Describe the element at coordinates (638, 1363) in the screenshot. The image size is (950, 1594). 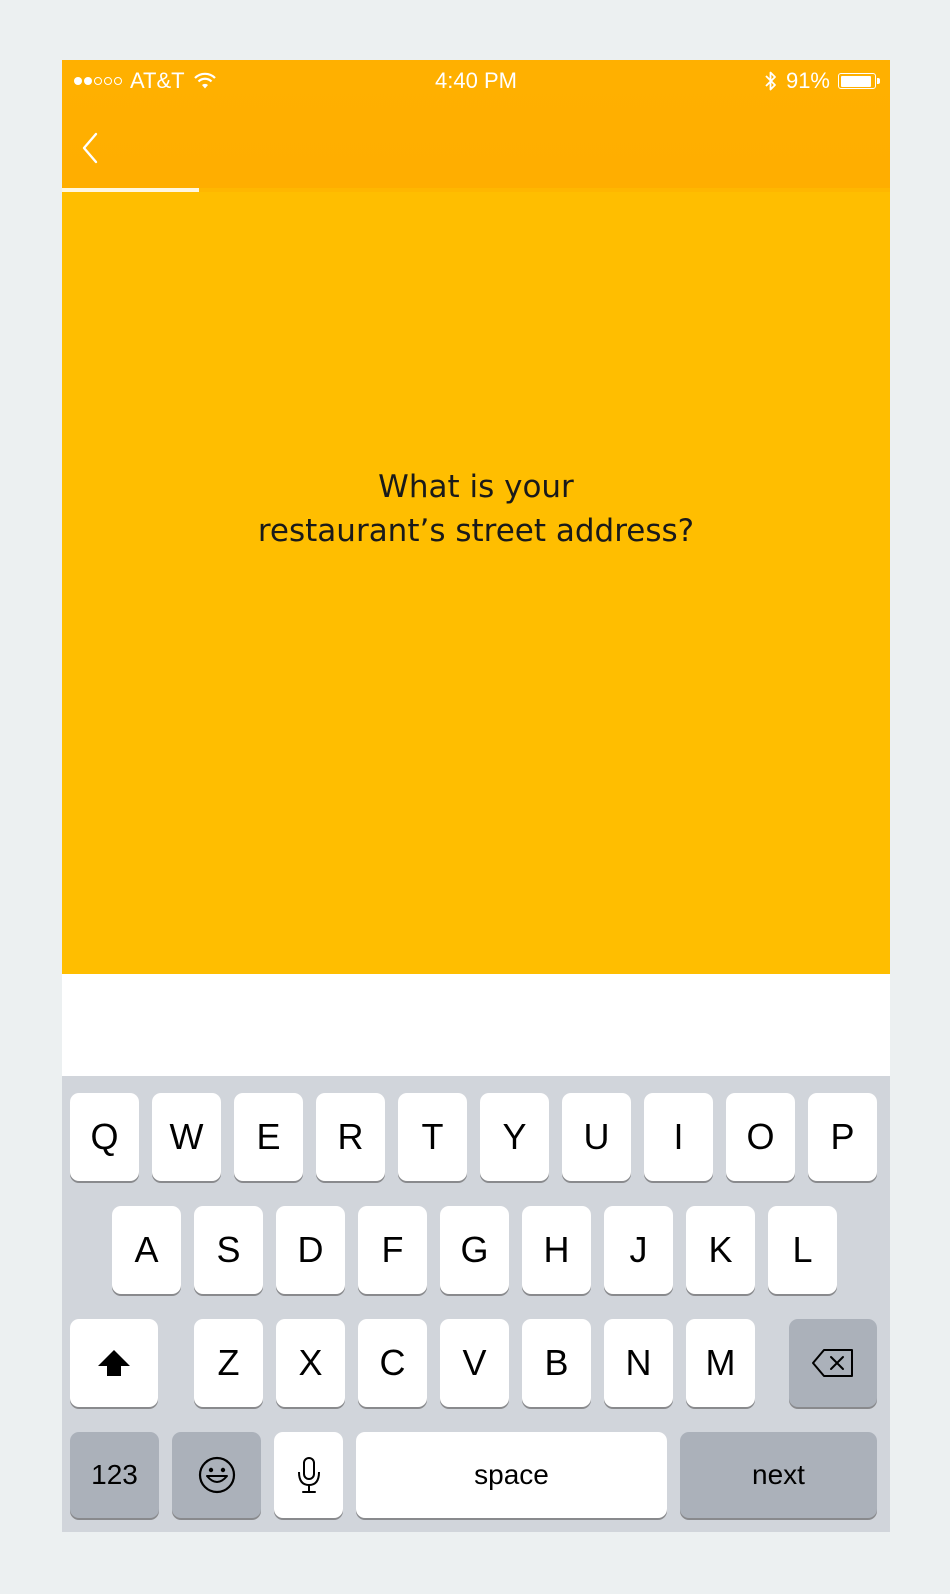
I see `key-n: N` at that location.